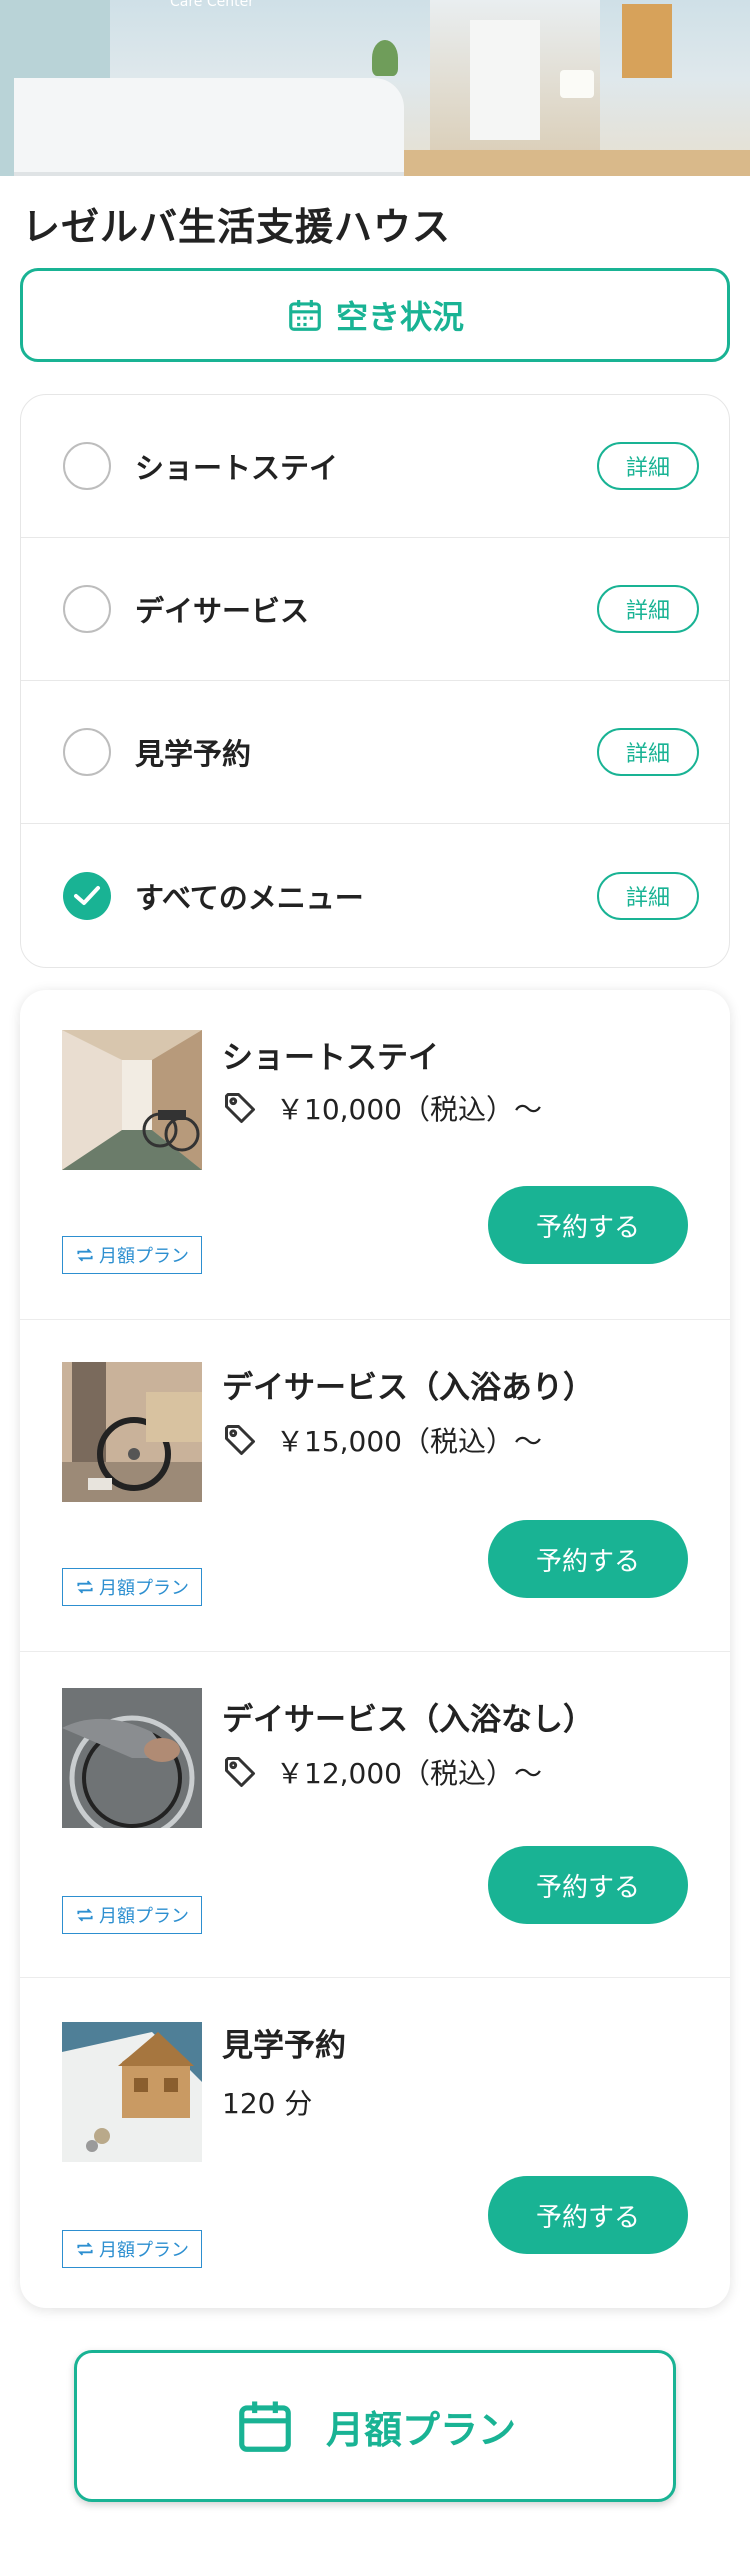  Describe the element at coordinates (375, 752) in the screenshot. I see `menu-option-tour: 見学予約 詳細` at that location.